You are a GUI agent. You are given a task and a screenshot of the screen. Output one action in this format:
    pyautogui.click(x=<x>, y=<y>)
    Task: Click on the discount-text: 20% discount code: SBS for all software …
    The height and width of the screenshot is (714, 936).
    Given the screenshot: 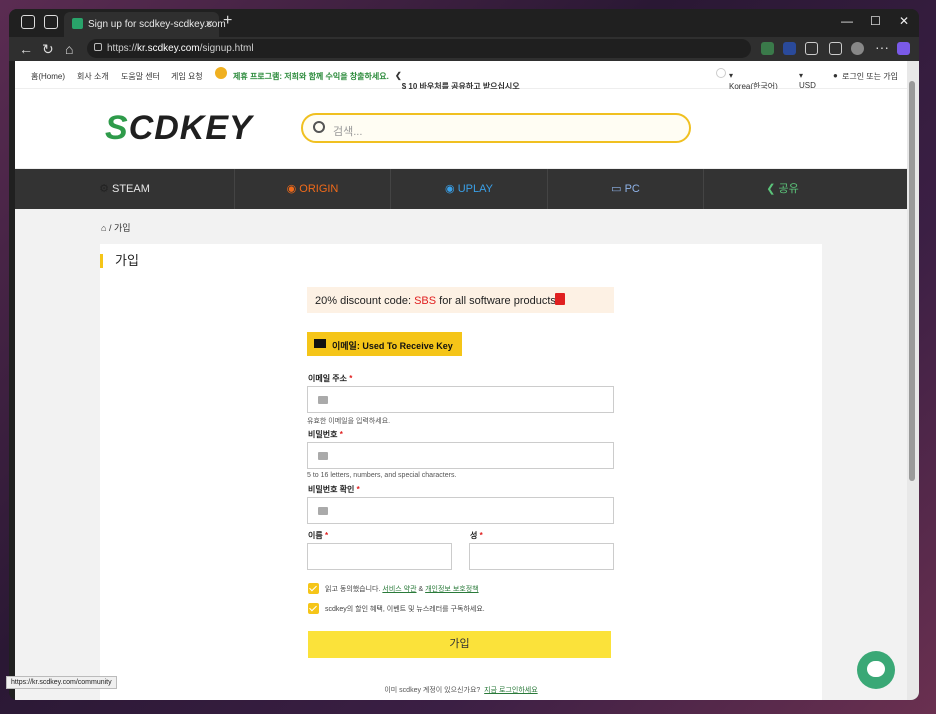 What is the action you would take?
    pyautogui.click(x=435, y=301)
    